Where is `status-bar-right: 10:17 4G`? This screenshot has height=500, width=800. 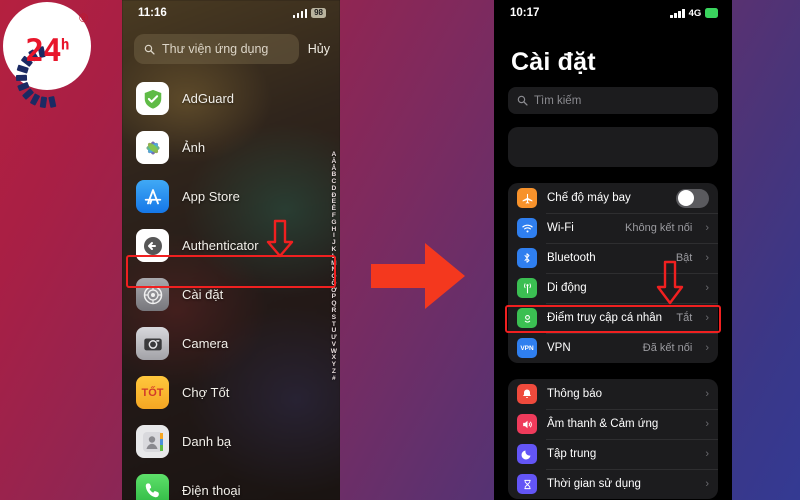 status-bar-right: 10:17 4G is located at coordinates (613, 13).